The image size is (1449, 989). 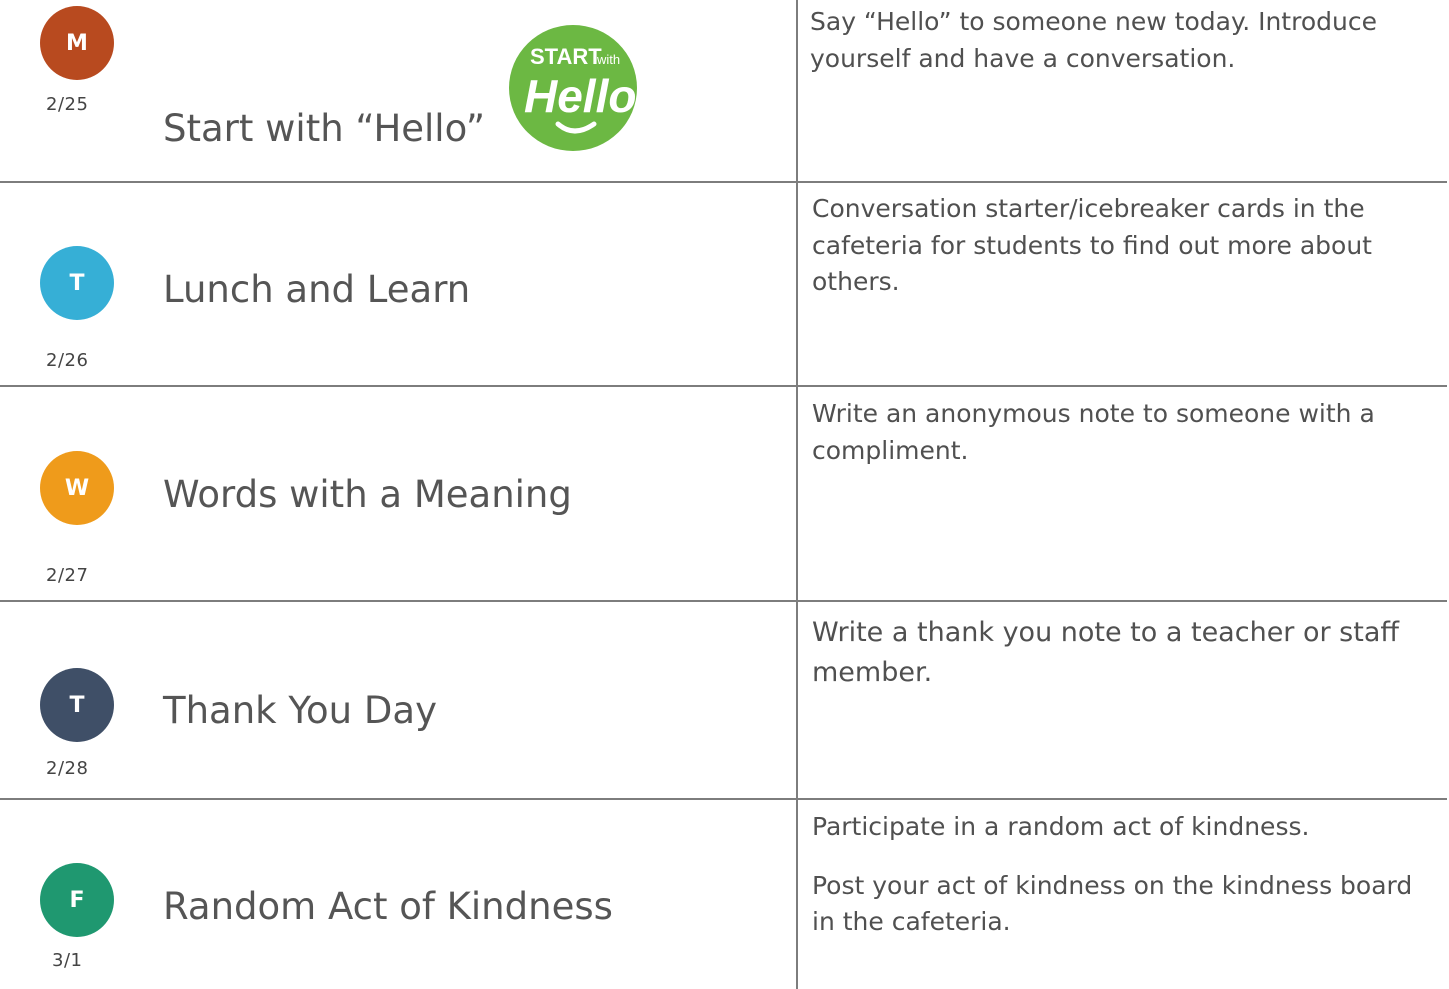 What do you see at coordinates (77, 43) in the screenshot?
I see `day-badge: M` at bounding box center [77, 43].